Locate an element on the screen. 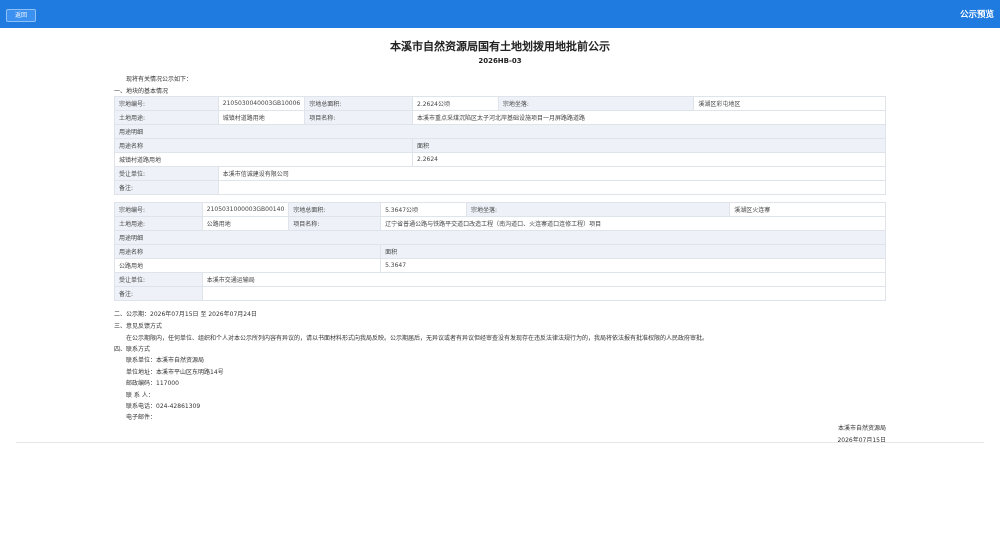 The height and width of the screenshot is (550, 1000). section-heading: 一、地块的基本情况 is located at coordinates (141, 91).